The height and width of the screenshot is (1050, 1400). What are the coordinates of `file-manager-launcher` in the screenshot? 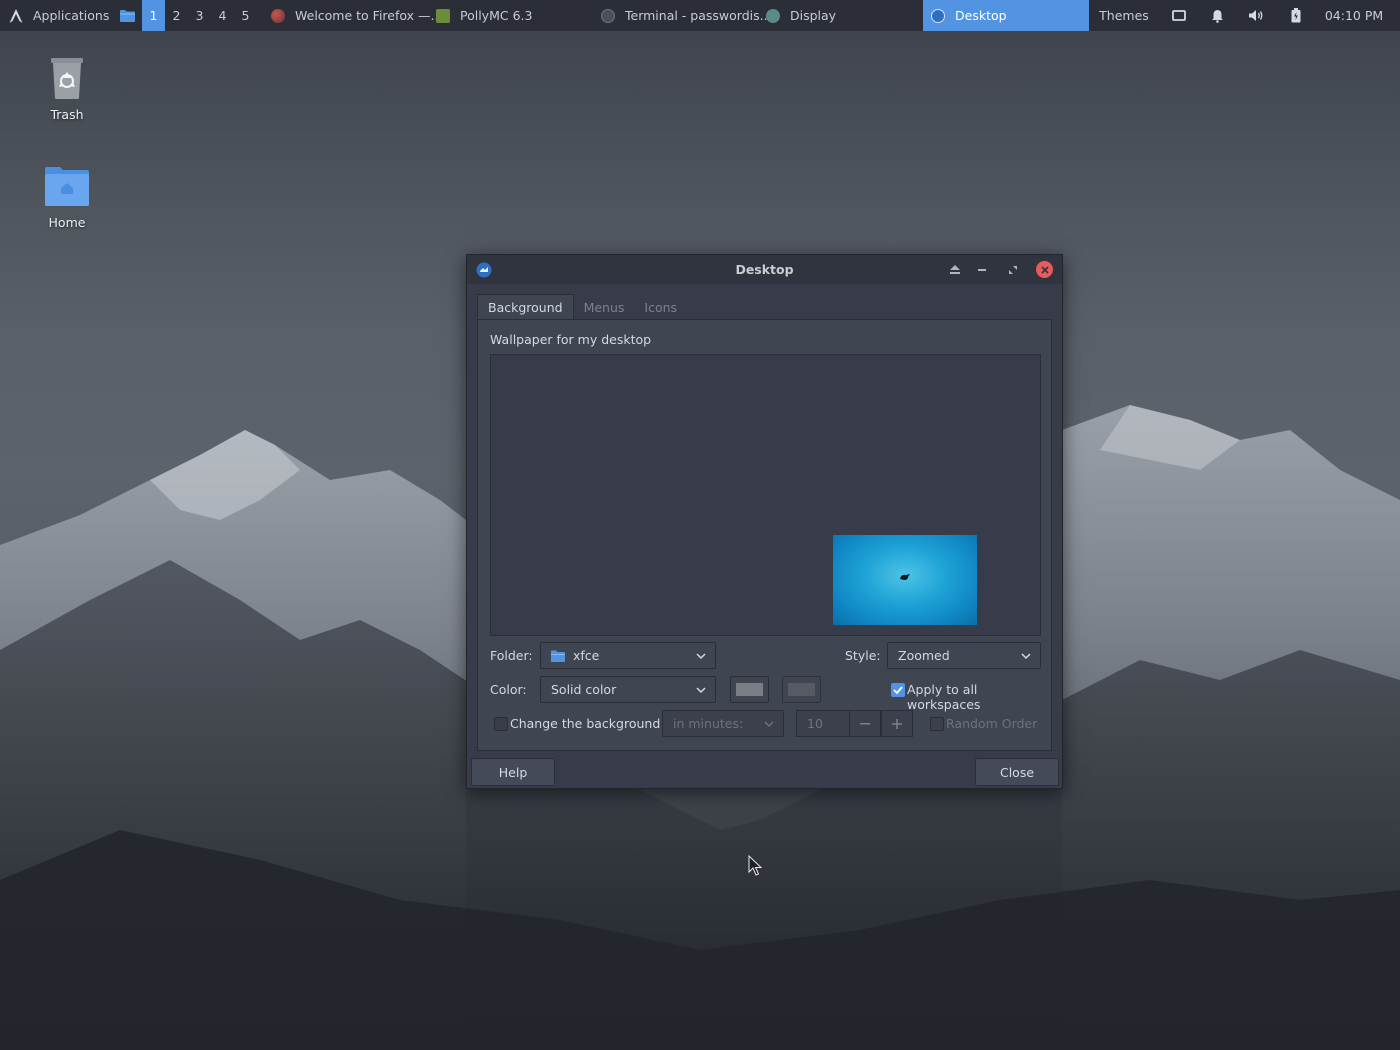 It's located at (127, 15).